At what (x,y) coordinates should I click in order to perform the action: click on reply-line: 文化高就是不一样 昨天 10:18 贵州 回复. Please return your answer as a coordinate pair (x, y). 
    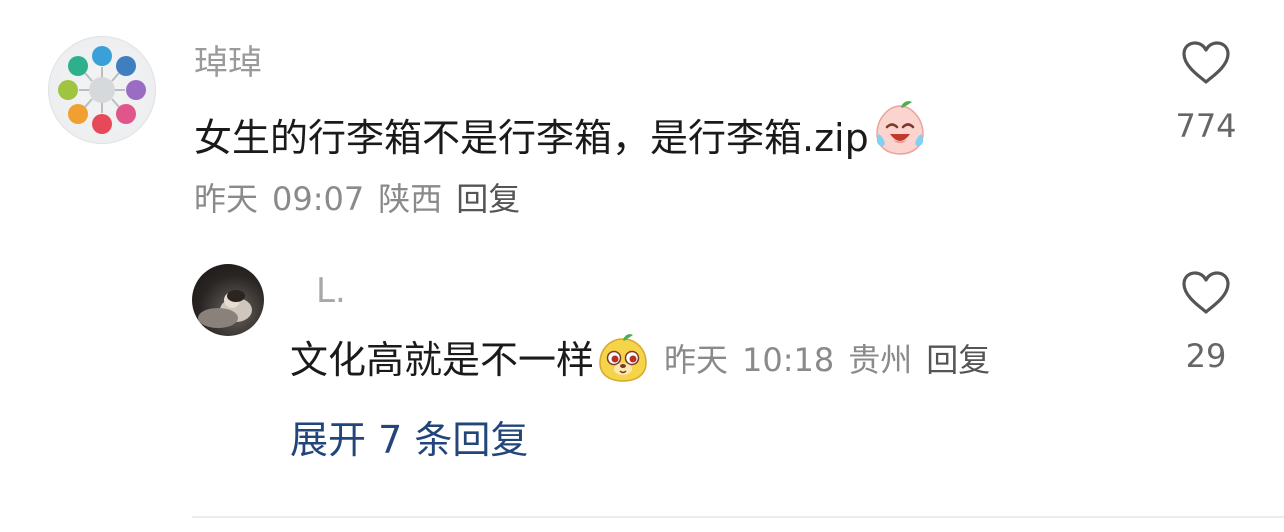
    Looking at the image, I should click on (647, 360).